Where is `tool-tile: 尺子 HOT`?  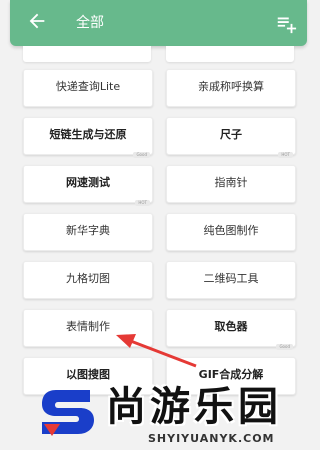
tool-tile: 尺子 HOT is located at coordinates (231, 137).